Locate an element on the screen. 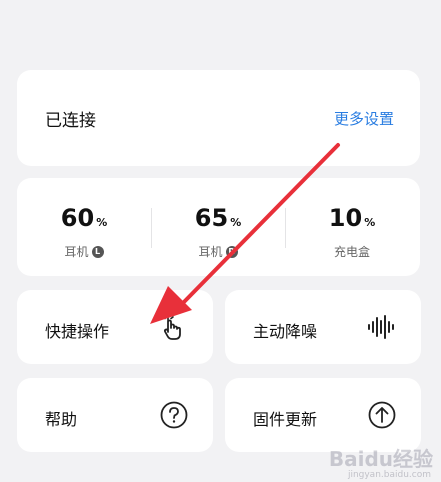 This screenshot has height=482, width=441. watermark-logo: Baidu经验 is located at coordinates (380, 459).